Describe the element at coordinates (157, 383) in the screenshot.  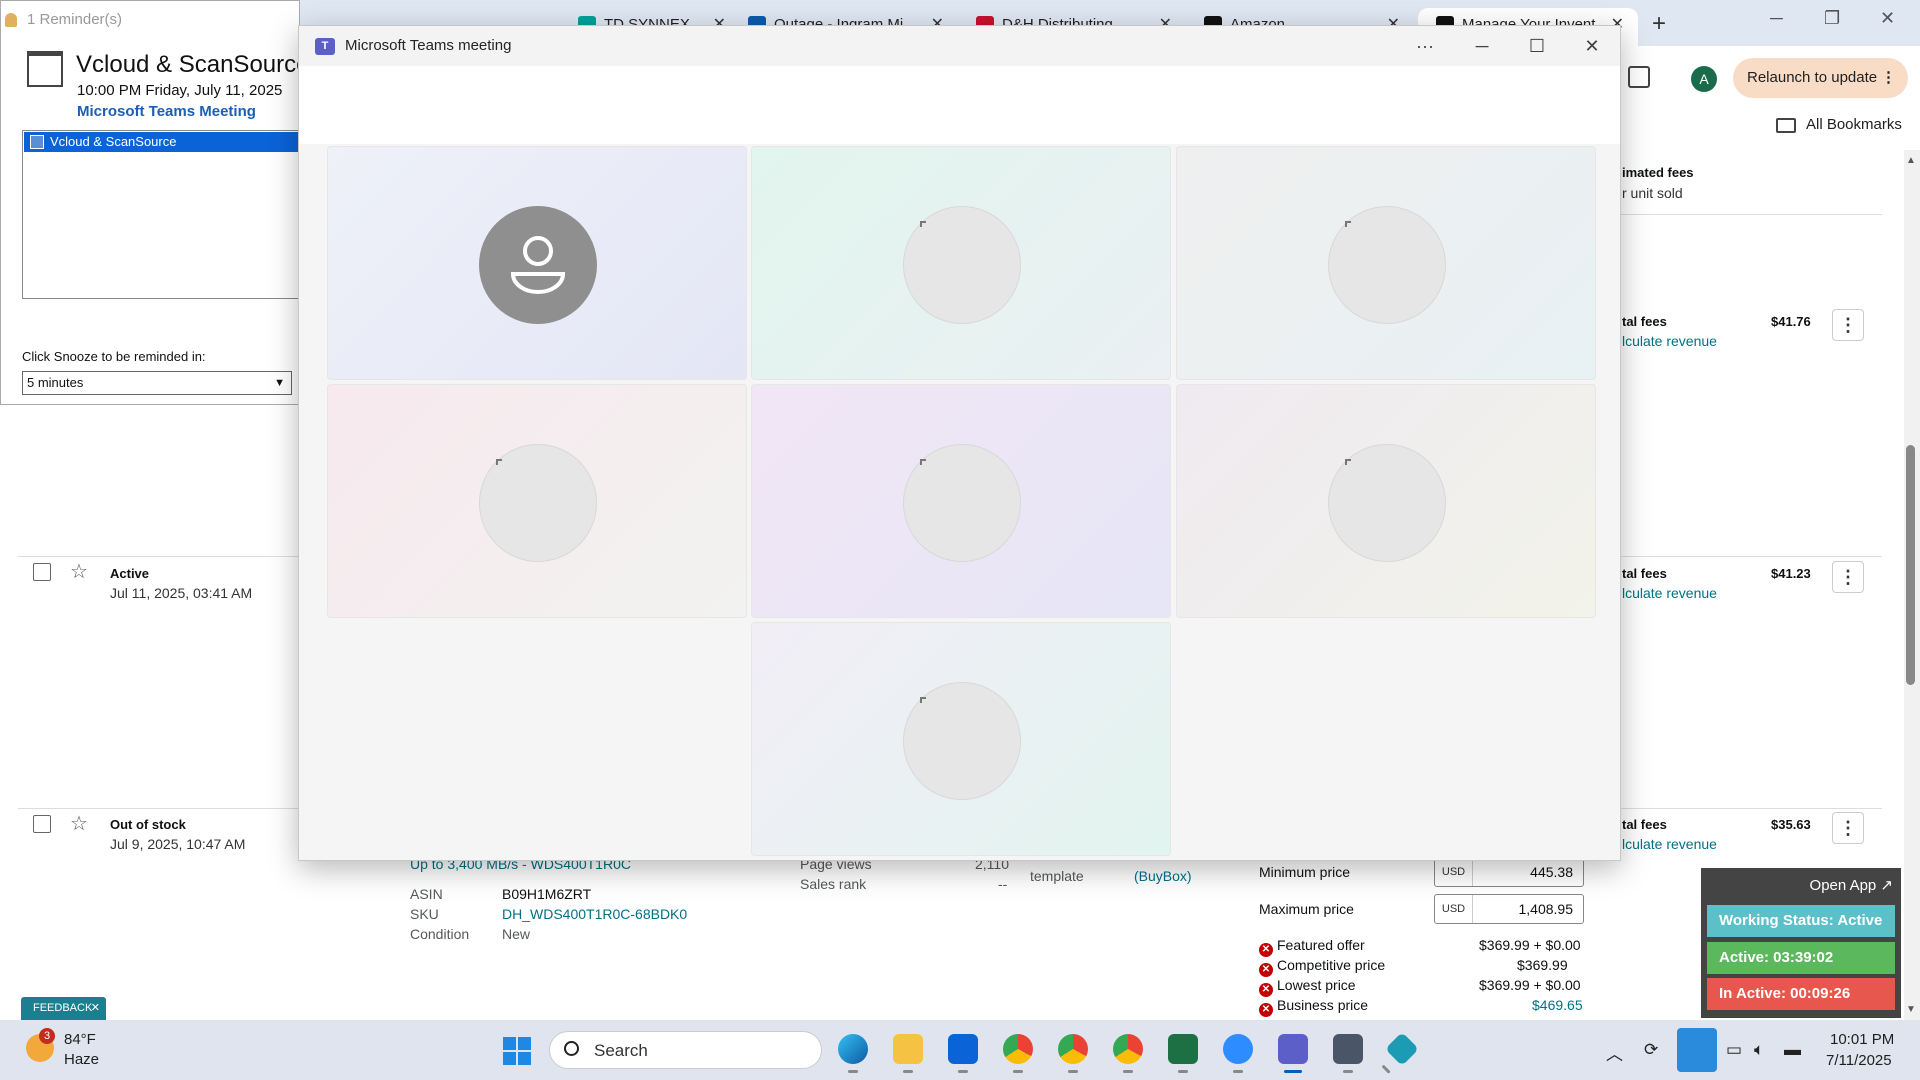
I see `snooze-duration-select: 5 minutes ▼` at that location.